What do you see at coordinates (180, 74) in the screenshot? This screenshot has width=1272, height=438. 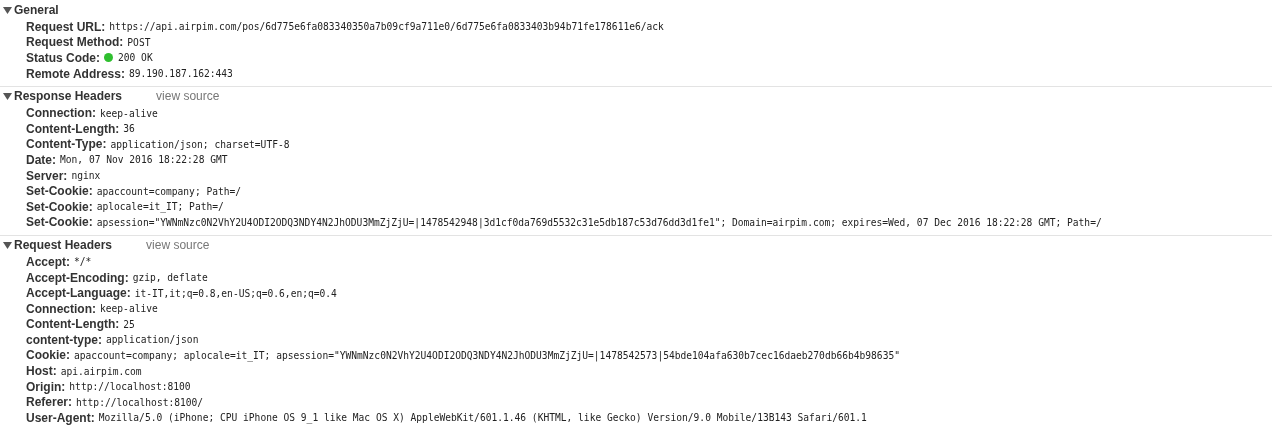 I see `header-value: 89.190.187.162:443` at bounding box center [180, 74].